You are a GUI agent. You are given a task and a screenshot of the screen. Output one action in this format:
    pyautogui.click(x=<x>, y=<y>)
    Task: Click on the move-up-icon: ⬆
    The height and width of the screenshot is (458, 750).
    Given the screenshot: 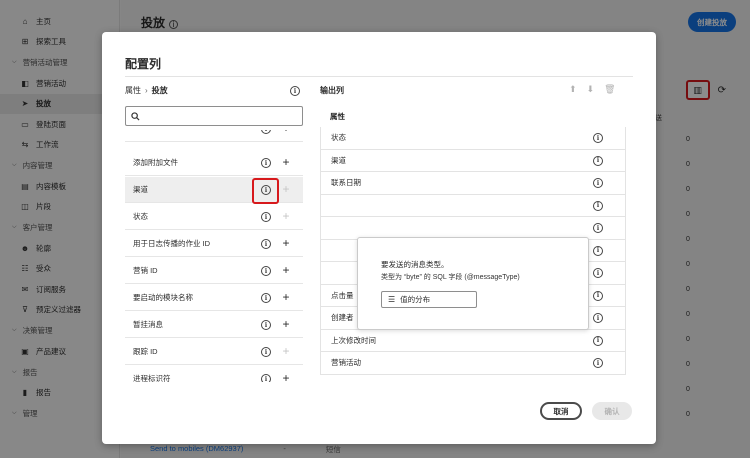 What is the action you would take?
    pyautogui.click(x=573, y=89)
    